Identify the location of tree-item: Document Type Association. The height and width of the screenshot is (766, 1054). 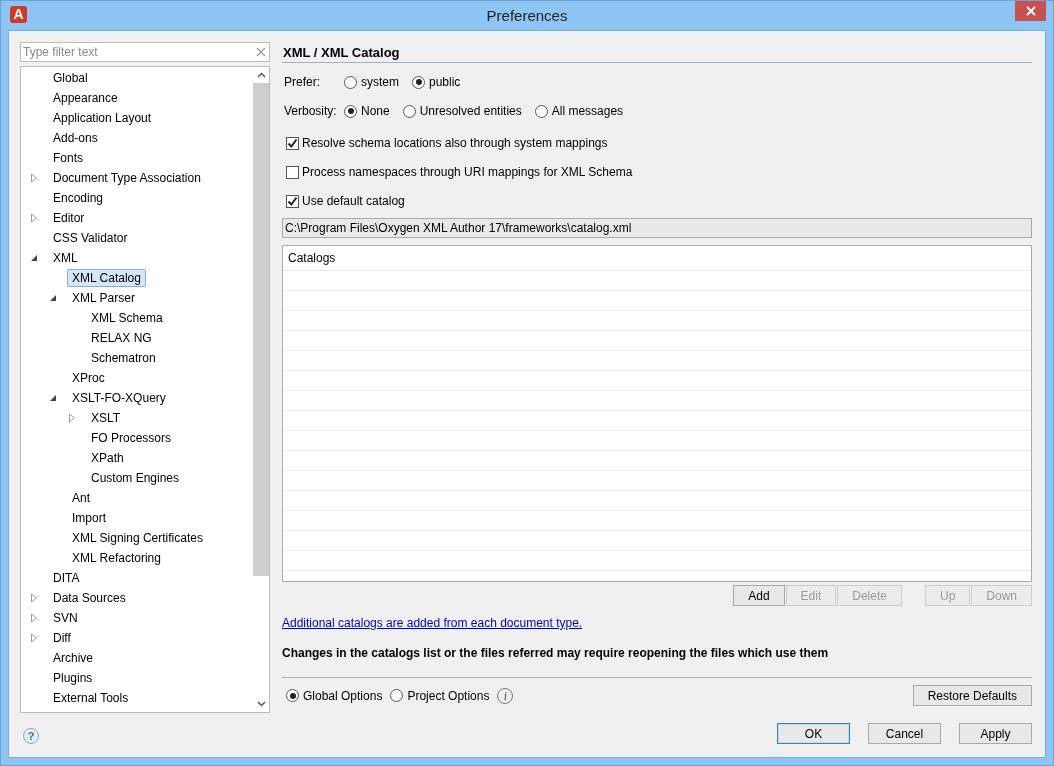
(127, 178).